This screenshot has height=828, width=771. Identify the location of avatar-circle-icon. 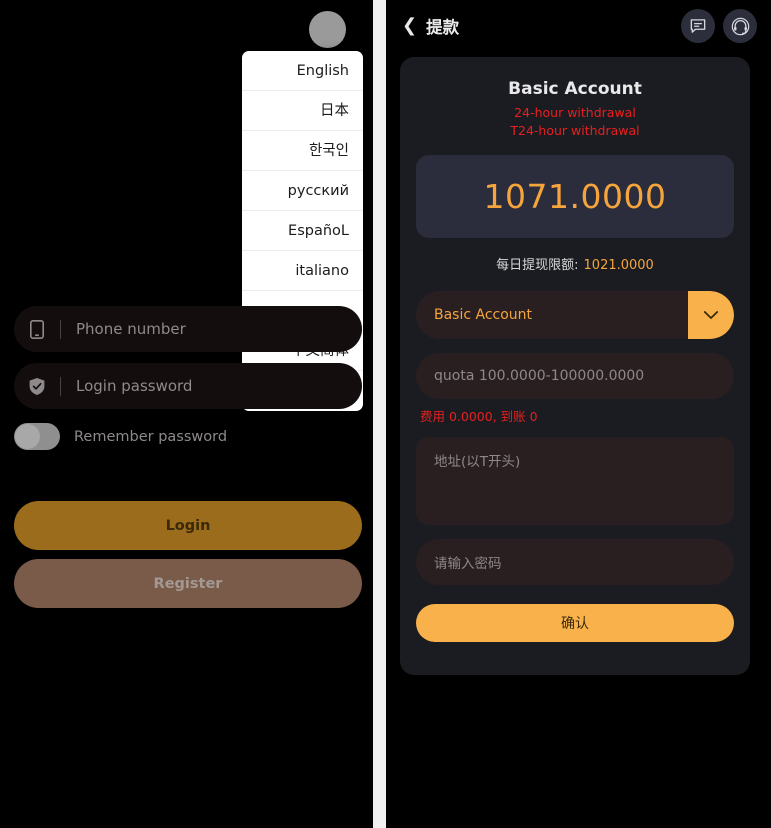
(327, 29).